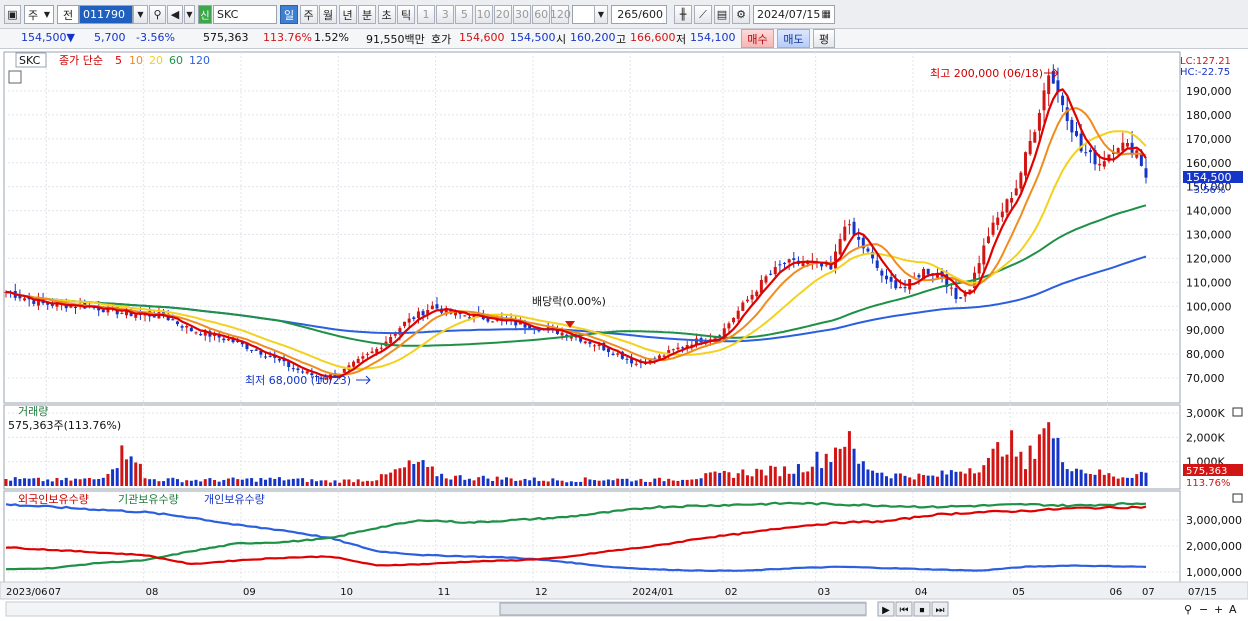 Image resolution: width=1248 pixels, height=621 pixels. What do you see at coordinates (1206, 471) in the screenshot?
I see `current-volume: 575,363` at bounding box center [1206, 471].